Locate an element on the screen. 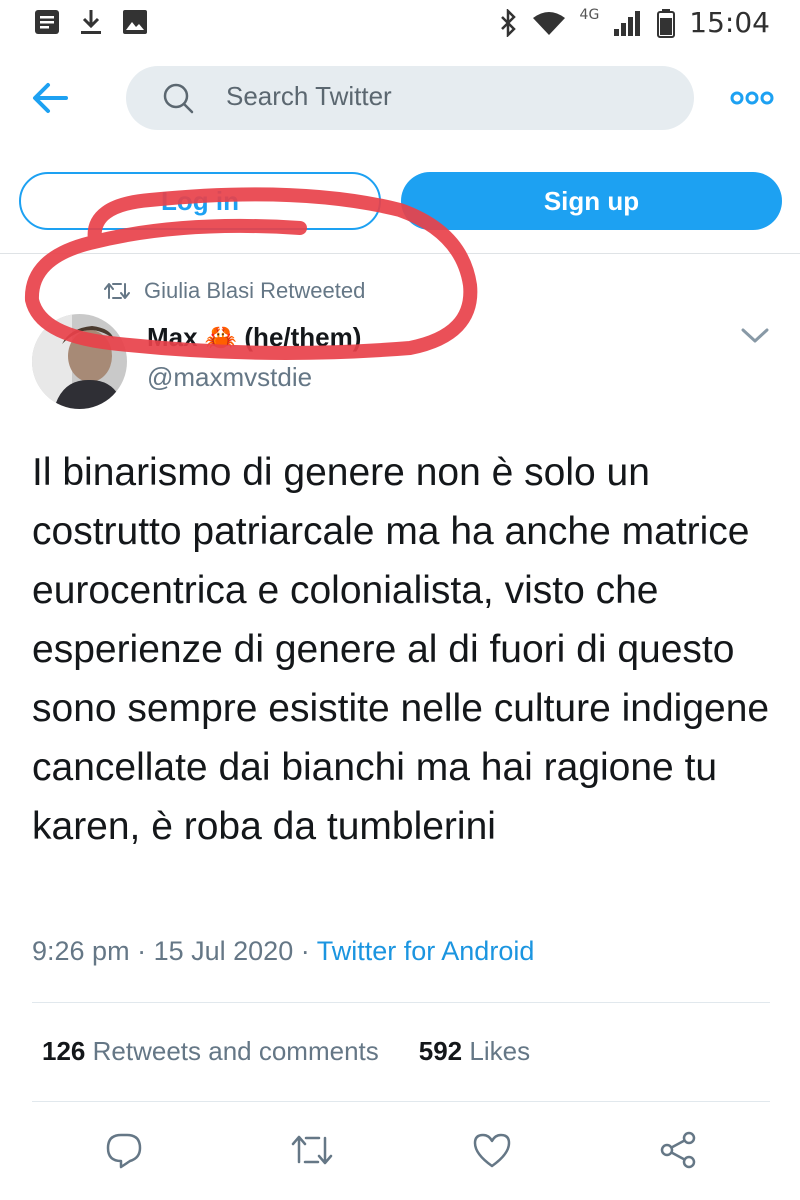 This screenshot has width=800, height=1200. notes-icon is located at coordinates (47, 22).